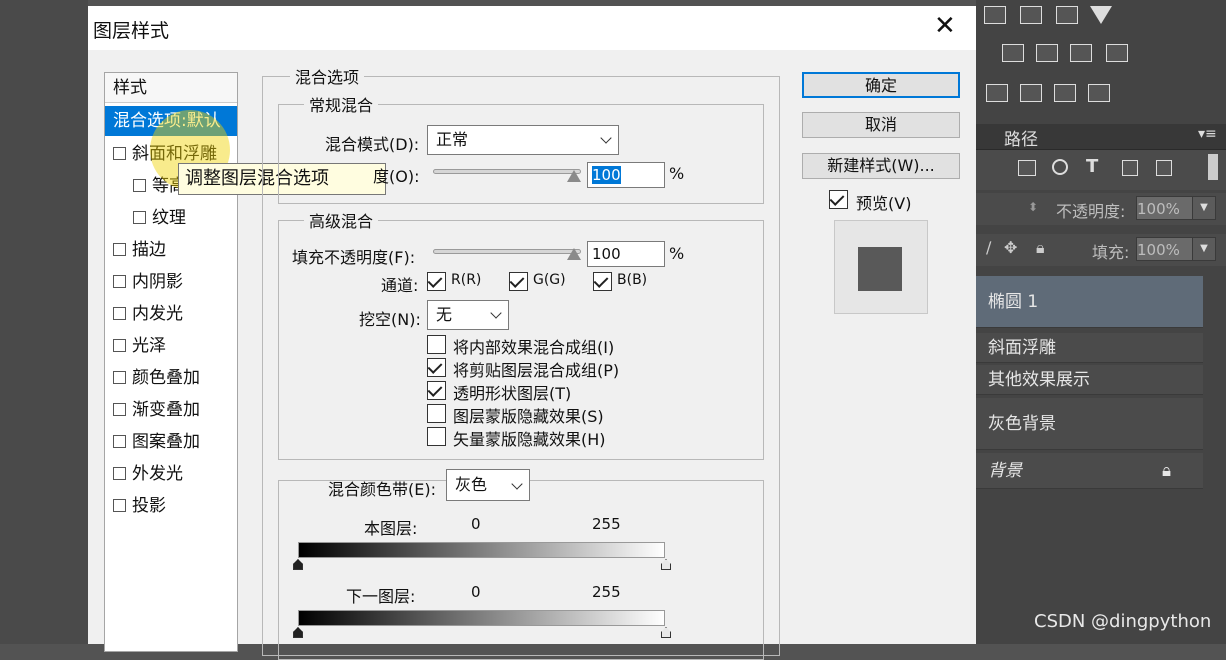 This screenshot has height=660, width=1226. What do you see at coordinates (1089, 302) in the screenshot?
I see `layer-row: 椭圆 1` at bounding box center [1089, 302].